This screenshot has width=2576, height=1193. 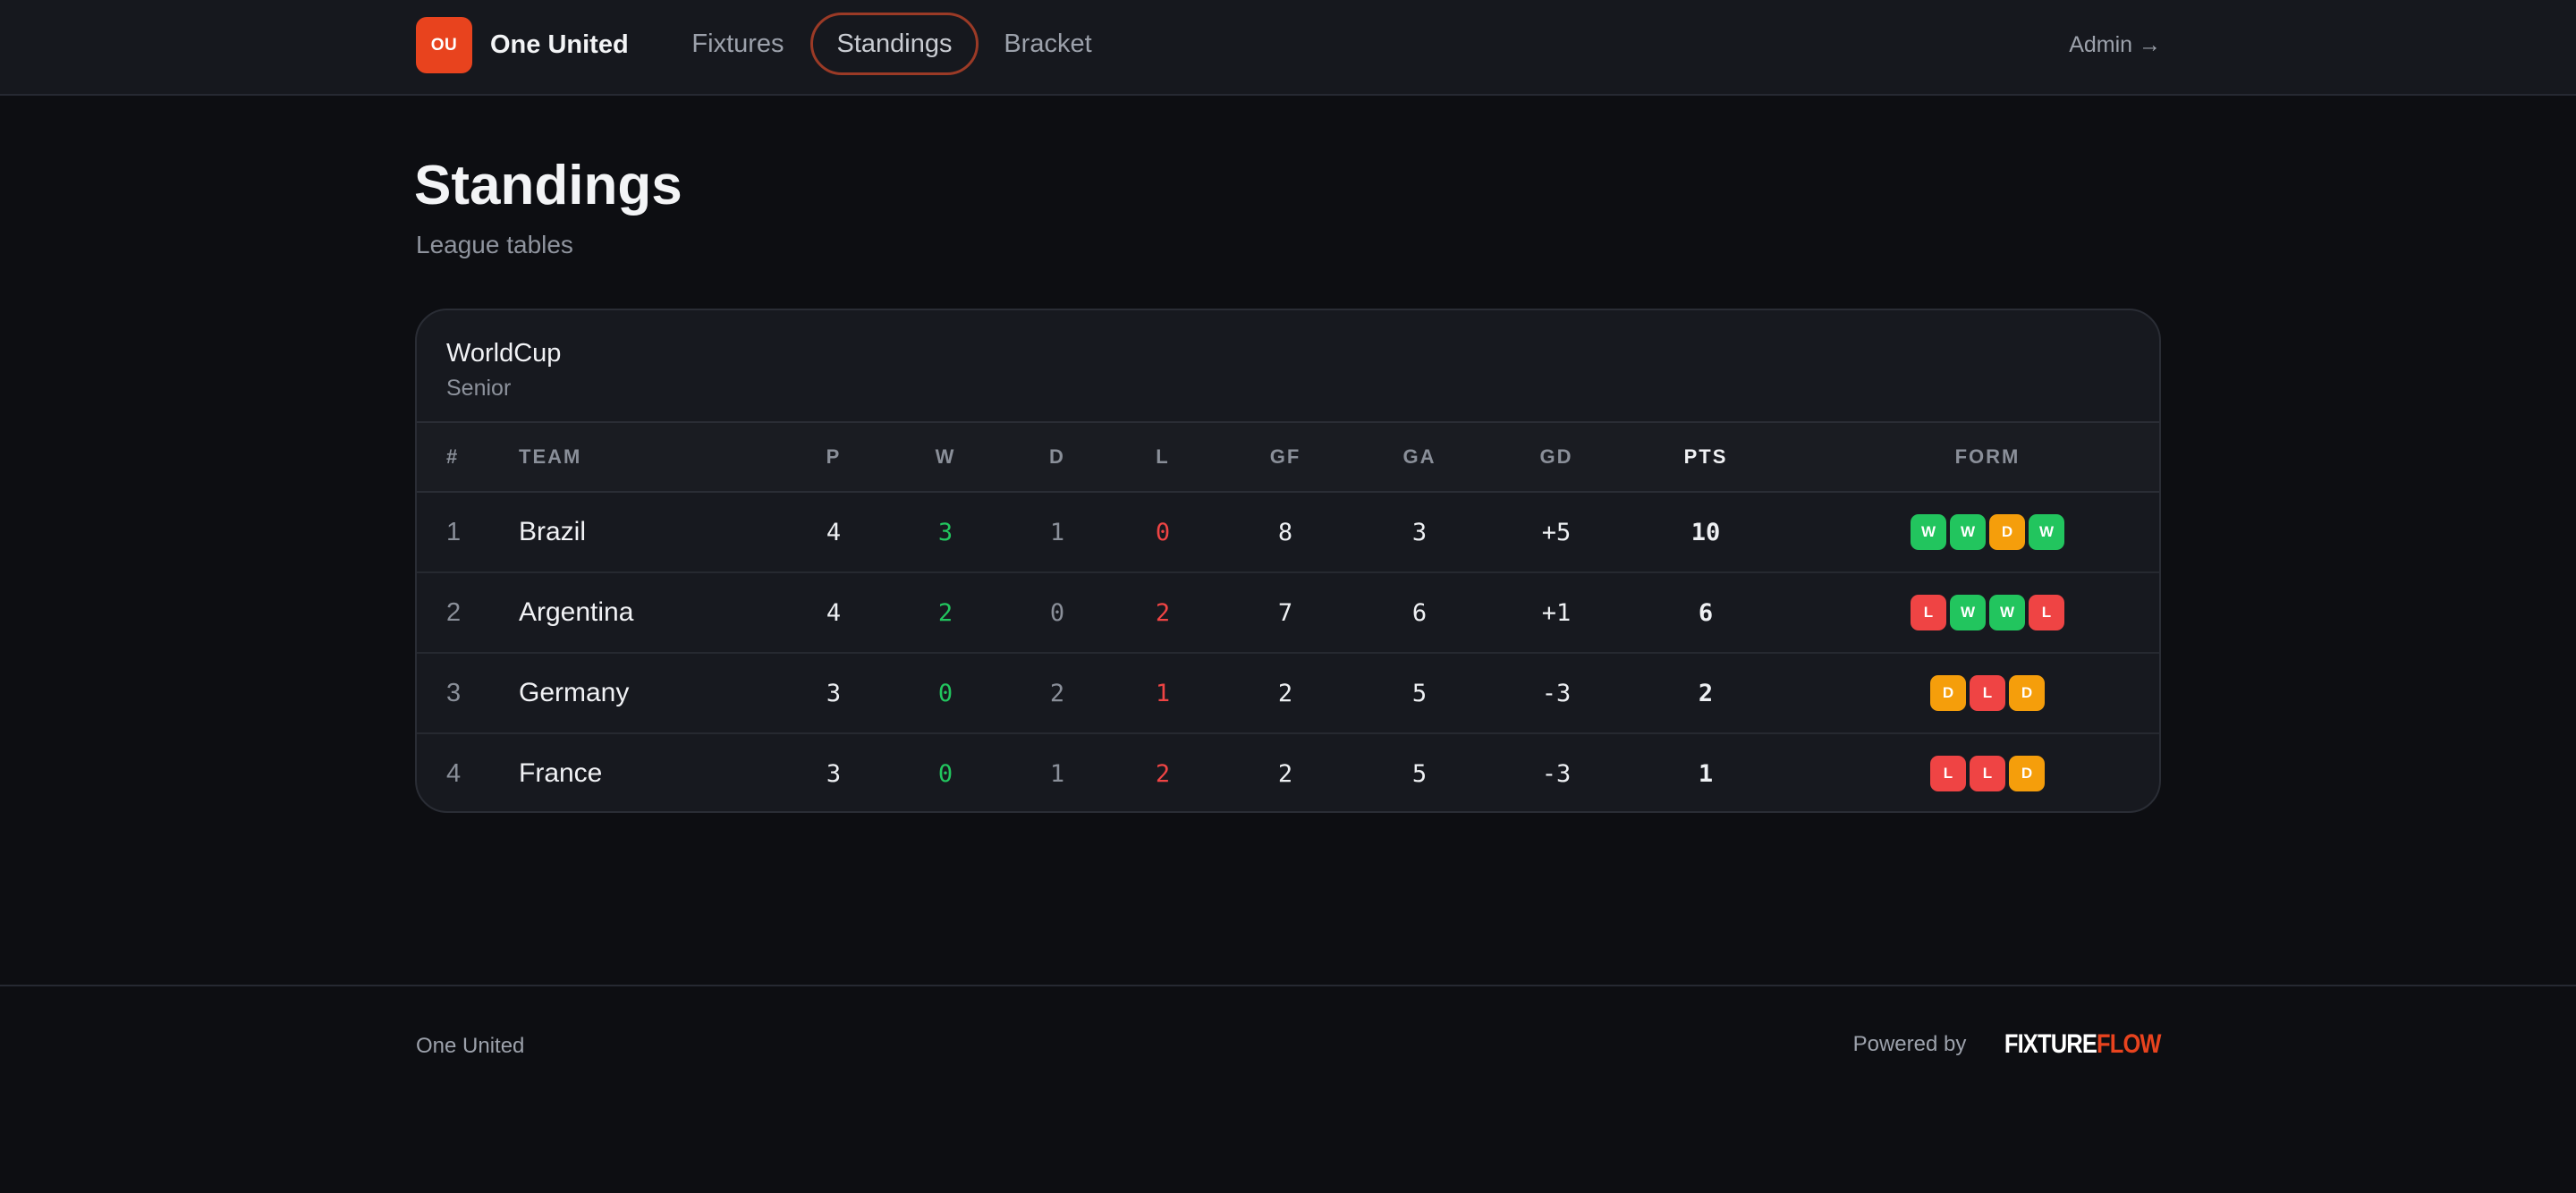 I want to click on fixtureflow-logo-part1: FIXTURE, so click(x=2050, y=1044).